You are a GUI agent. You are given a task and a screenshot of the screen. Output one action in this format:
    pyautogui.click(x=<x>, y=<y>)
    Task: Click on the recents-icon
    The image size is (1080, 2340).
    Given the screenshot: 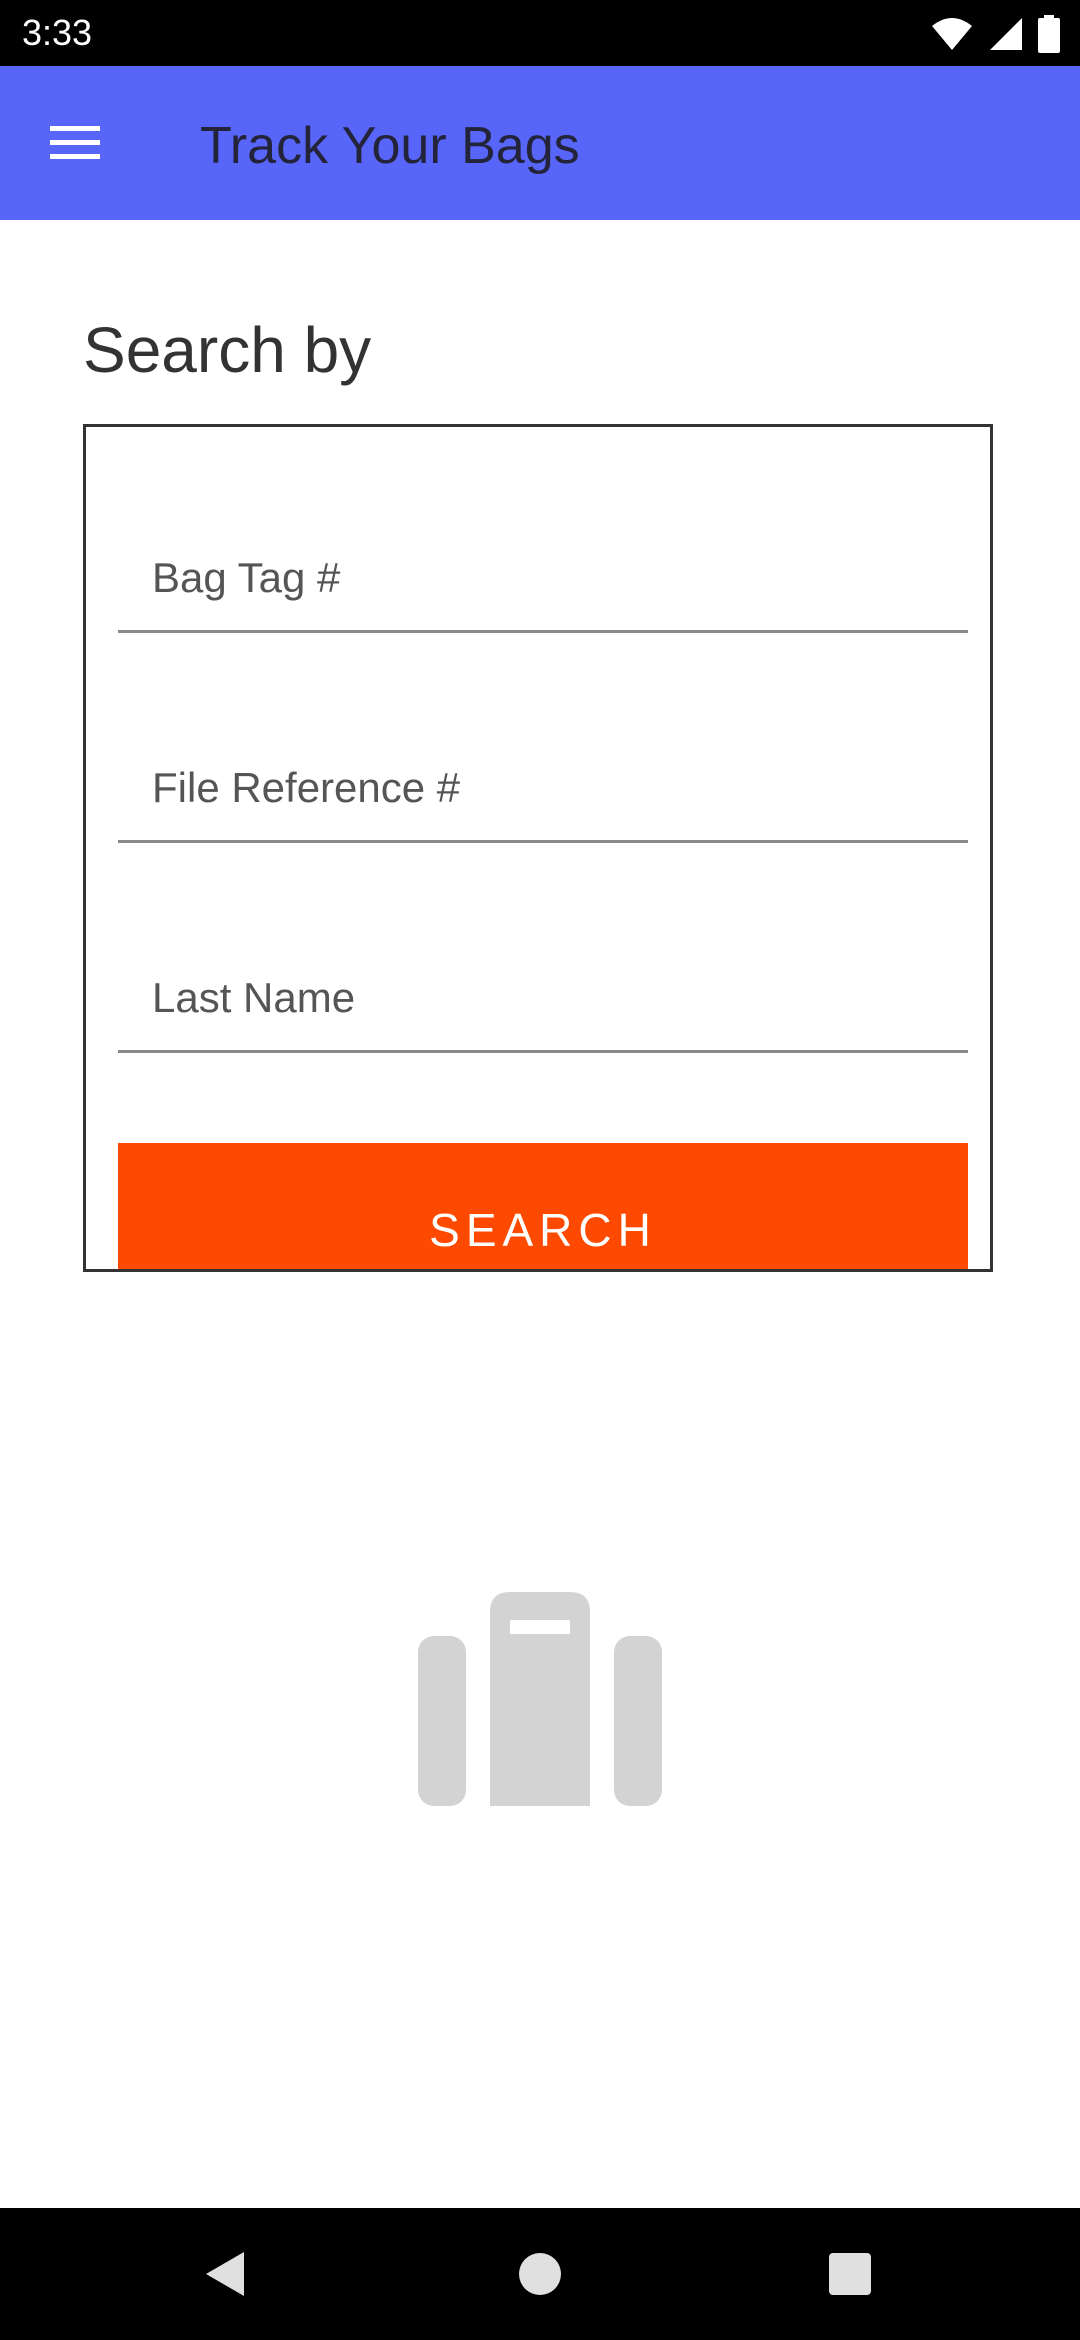 What is the action you would take?
    pyautogui.click(x=850, y=2274)
    